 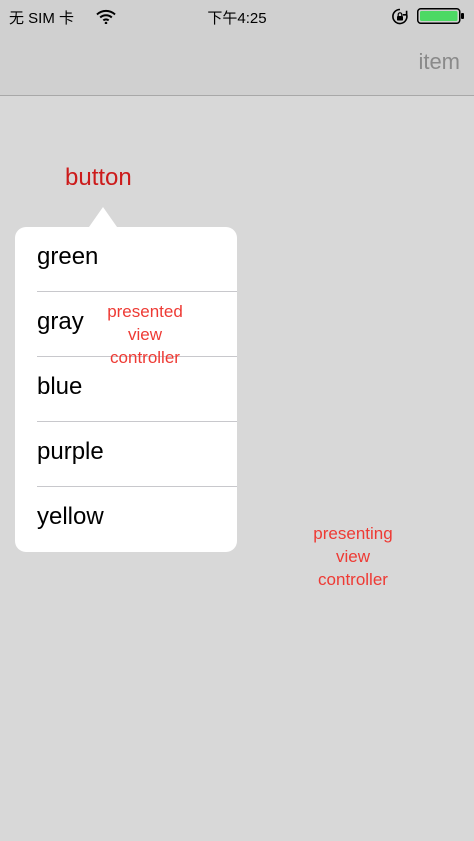 What do you see at coordinates (439, 62) in the screenshot?
I see `nav-item-button: item` at bounding box center [439, 62].